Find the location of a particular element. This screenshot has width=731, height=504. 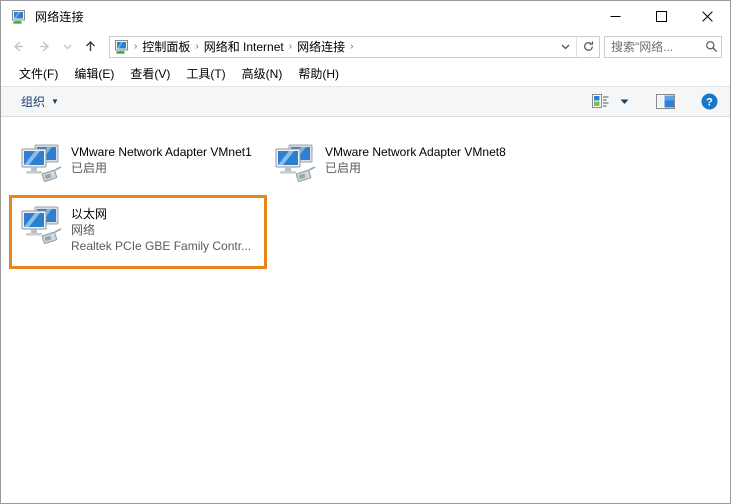

menu-item-edit: 编辑(E) is located at coordinates (94, 73).